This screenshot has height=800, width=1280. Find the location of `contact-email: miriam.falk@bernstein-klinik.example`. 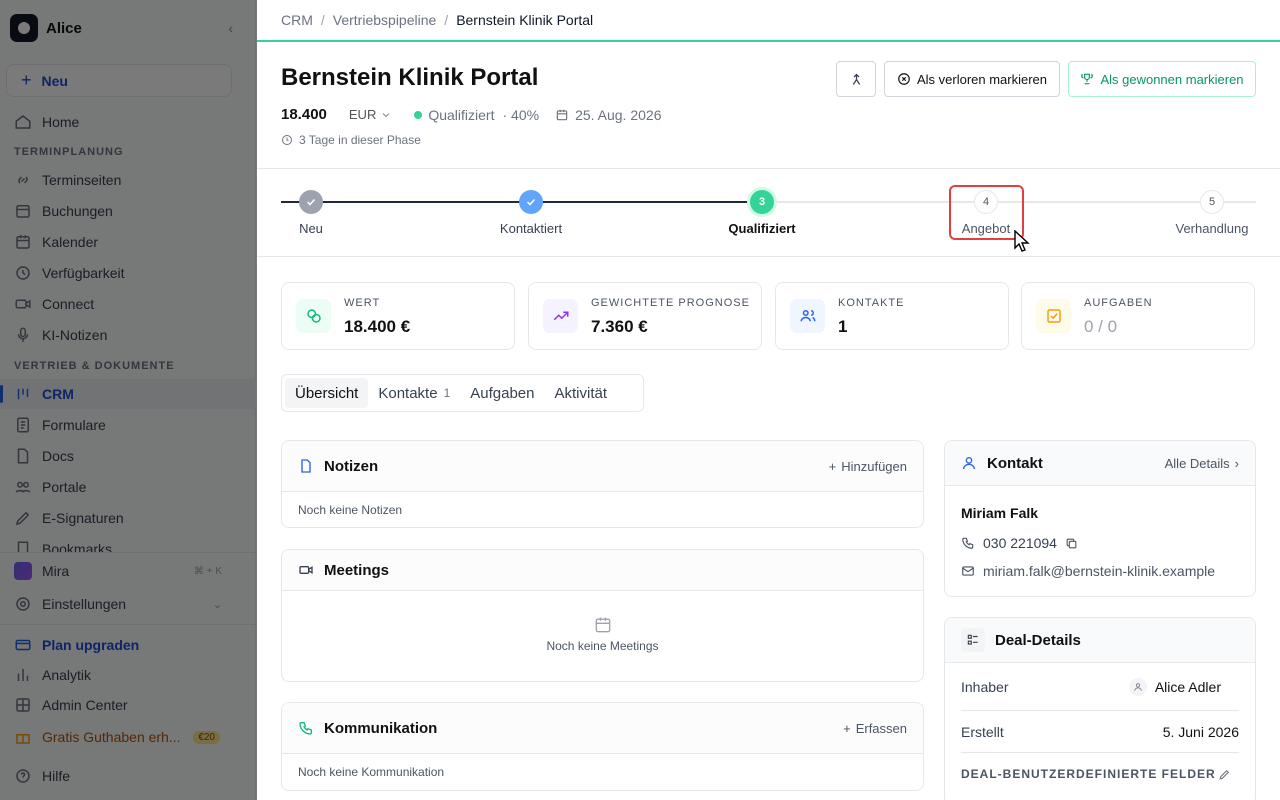

contact-email: miriam.falk@bernstein-klinik.example is located at coordinates (1099, 571).